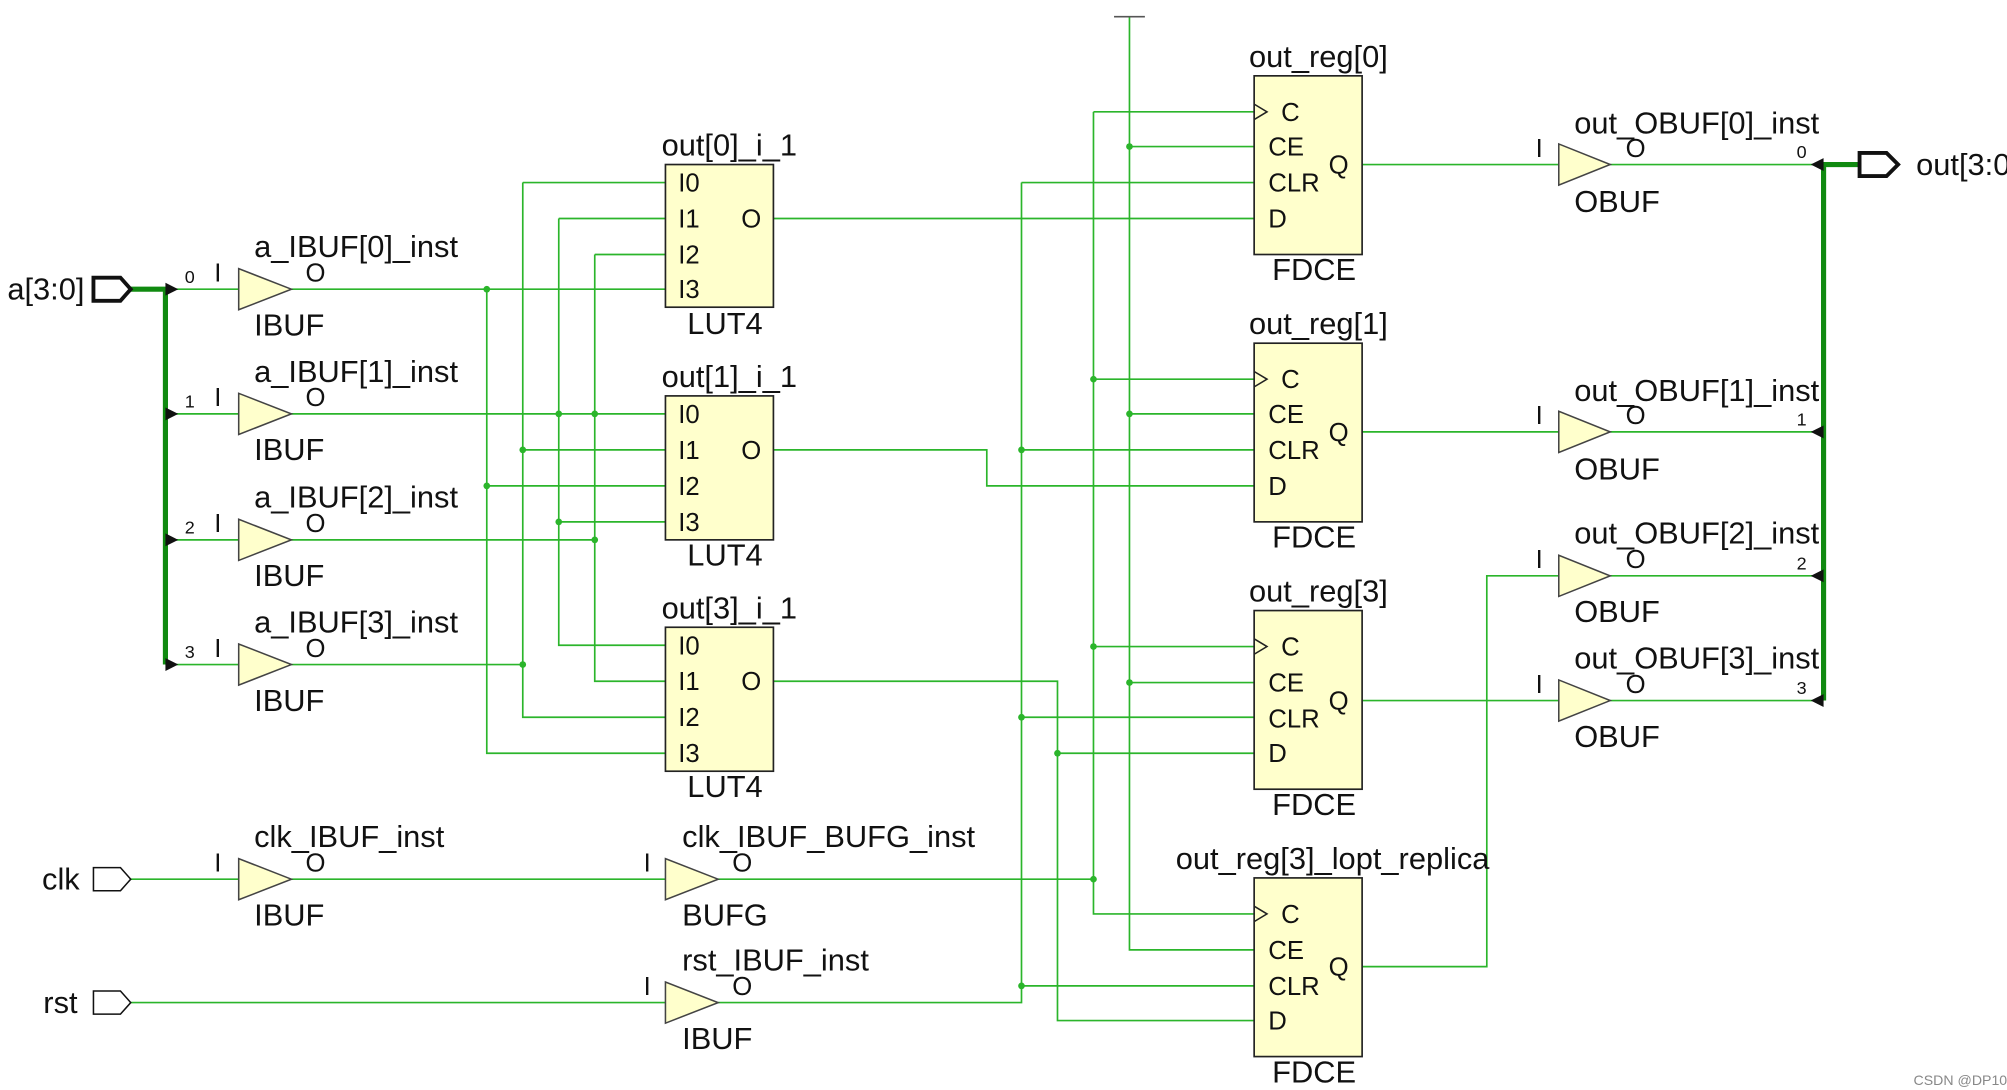 The image size is (2007, 1090). What do you see at coordinates (149, 475) in the screenshot?
I see `input-bus-a` at bounding box center [149, 475].